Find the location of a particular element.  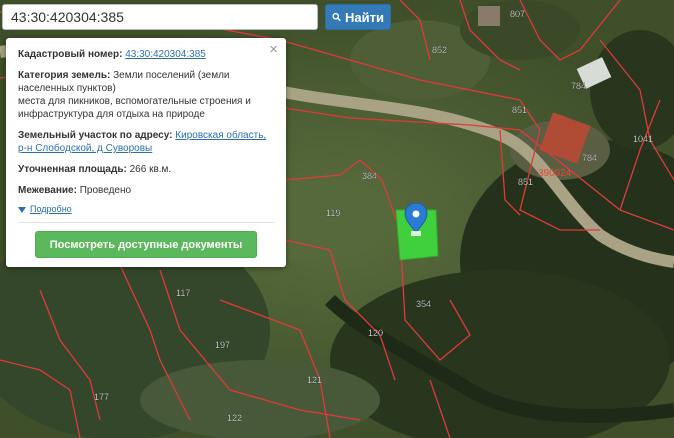

area-row: Уточненная площадь: 266 кв.м. is located at coordinates (146, 169).